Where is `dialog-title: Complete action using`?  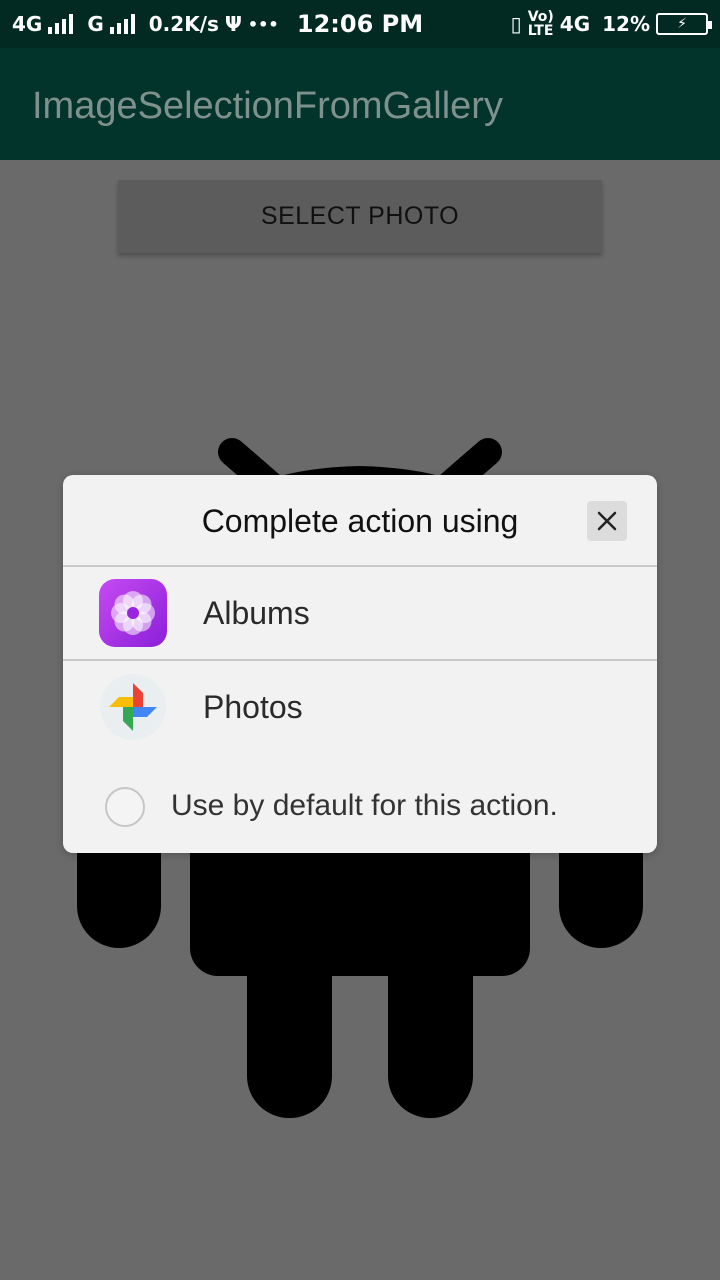 dialog-title: Complete action using is located at coordinates (360, 520).